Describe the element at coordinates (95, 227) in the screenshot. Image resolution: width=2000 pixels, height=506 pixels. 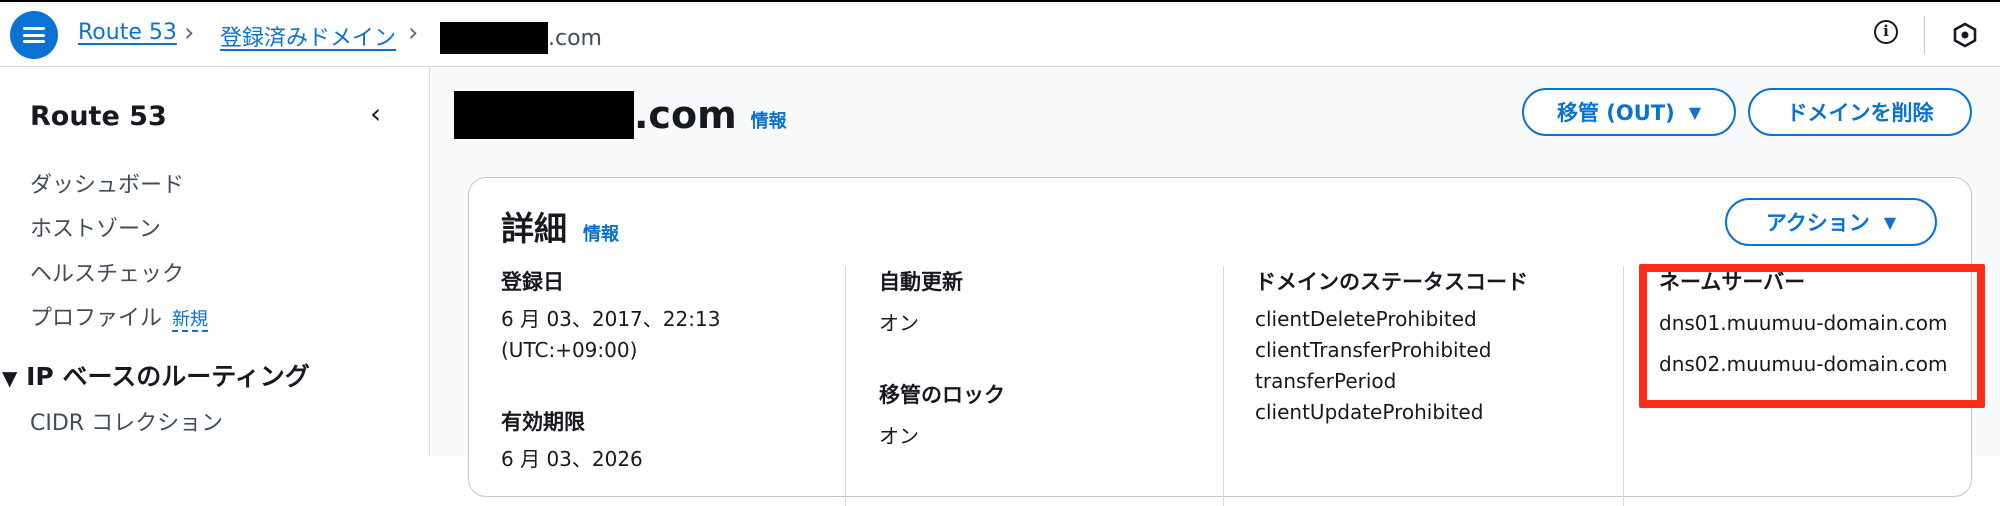
I see `sidebar-item-hosted-zones: ホストゾーン` at that location.